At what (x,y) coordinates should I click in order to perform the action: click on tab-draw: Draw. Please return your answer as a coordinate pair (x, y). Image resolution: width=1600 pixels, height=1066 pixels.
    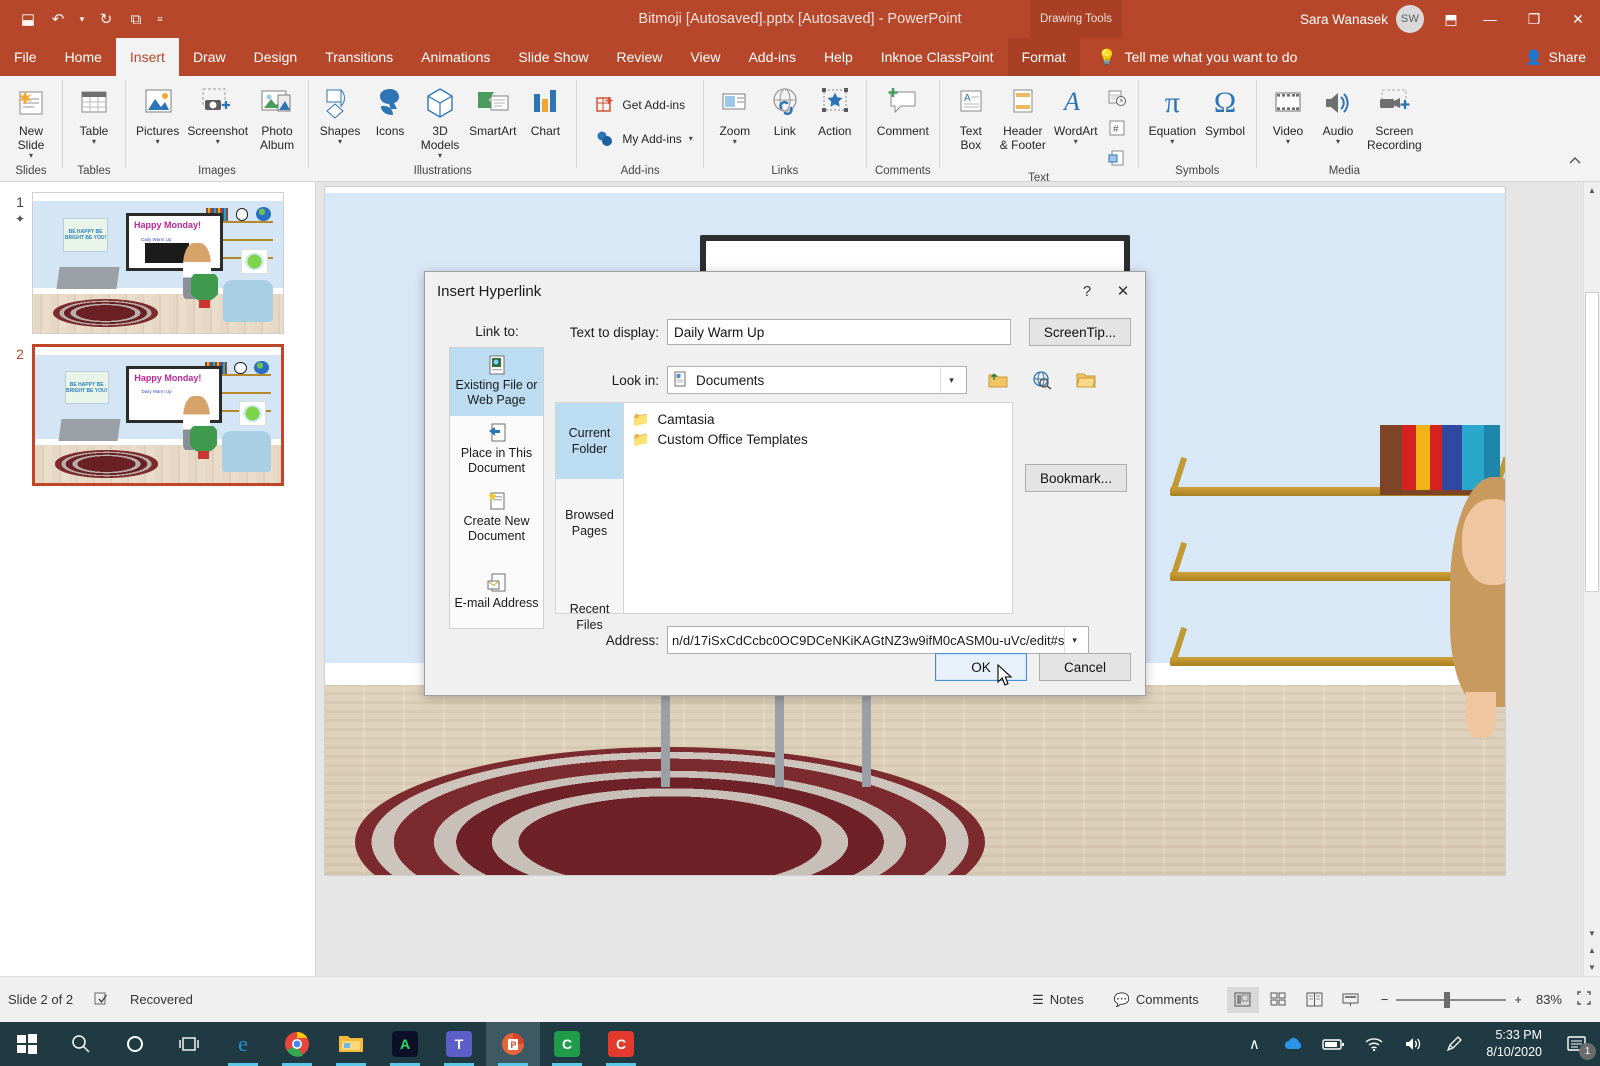
    Looking at the image, I should click on (209, 57).